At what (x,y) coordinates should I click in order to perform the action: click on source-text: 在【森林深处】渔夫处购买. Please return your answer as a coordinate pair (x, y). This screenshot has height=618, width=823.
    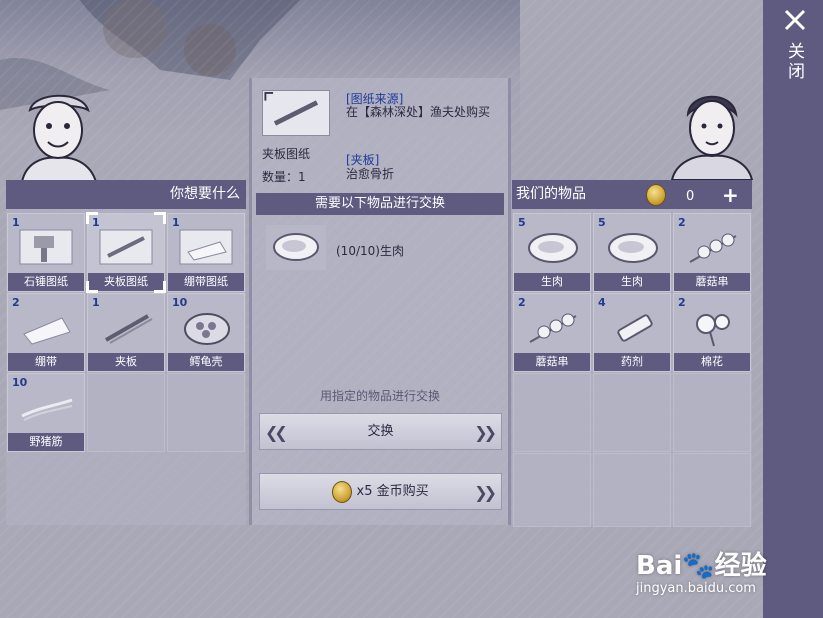
    Looking at the image, I should click on (418, 112).